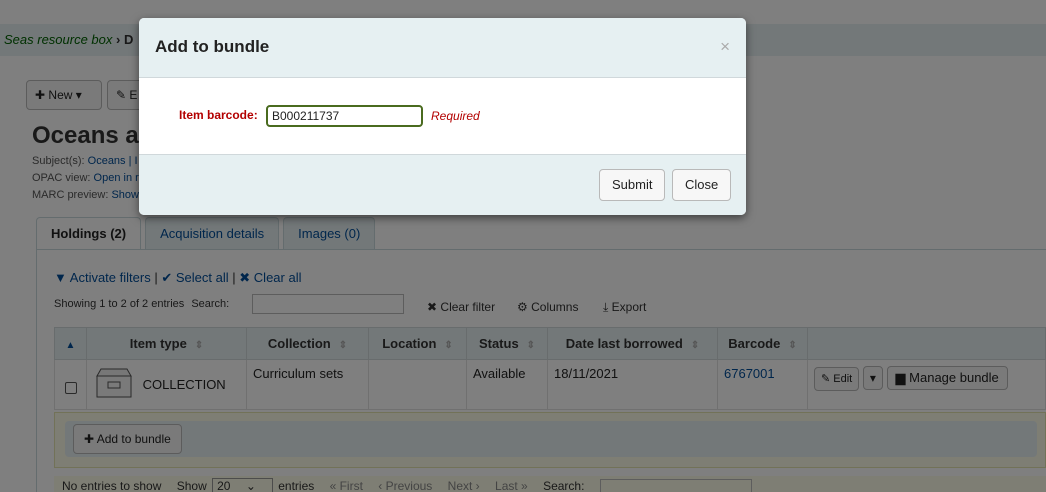 The image size is (1046, 492). Describe the element at coordinates (702, 185) in the screenshot. I see `close-button: Close` at that location.